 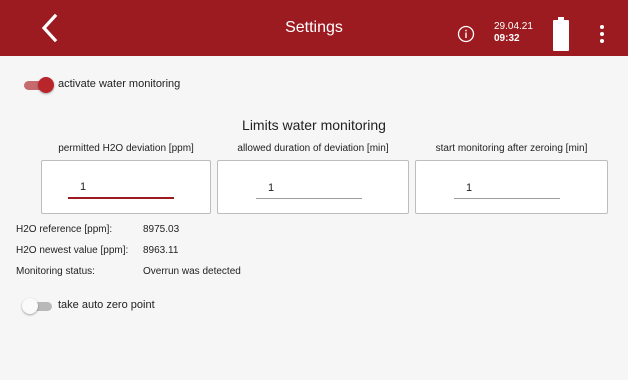 I want to click on auto-zero-toggle, so click(x=38, y=306).